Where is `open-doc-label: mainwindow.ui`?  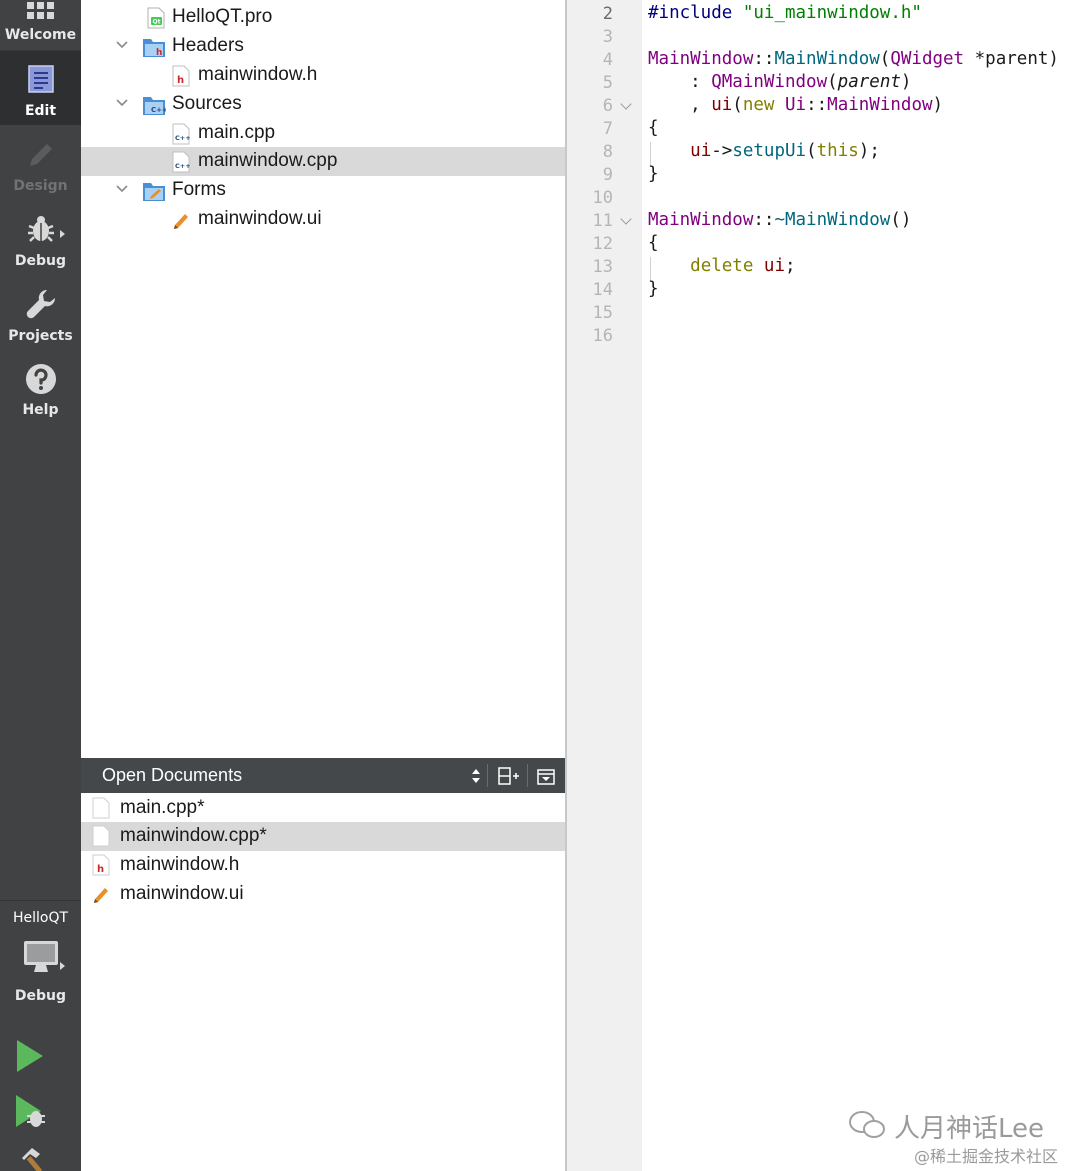 open-doc-label: mainwindow.ui is located at coordinates (182, 893).